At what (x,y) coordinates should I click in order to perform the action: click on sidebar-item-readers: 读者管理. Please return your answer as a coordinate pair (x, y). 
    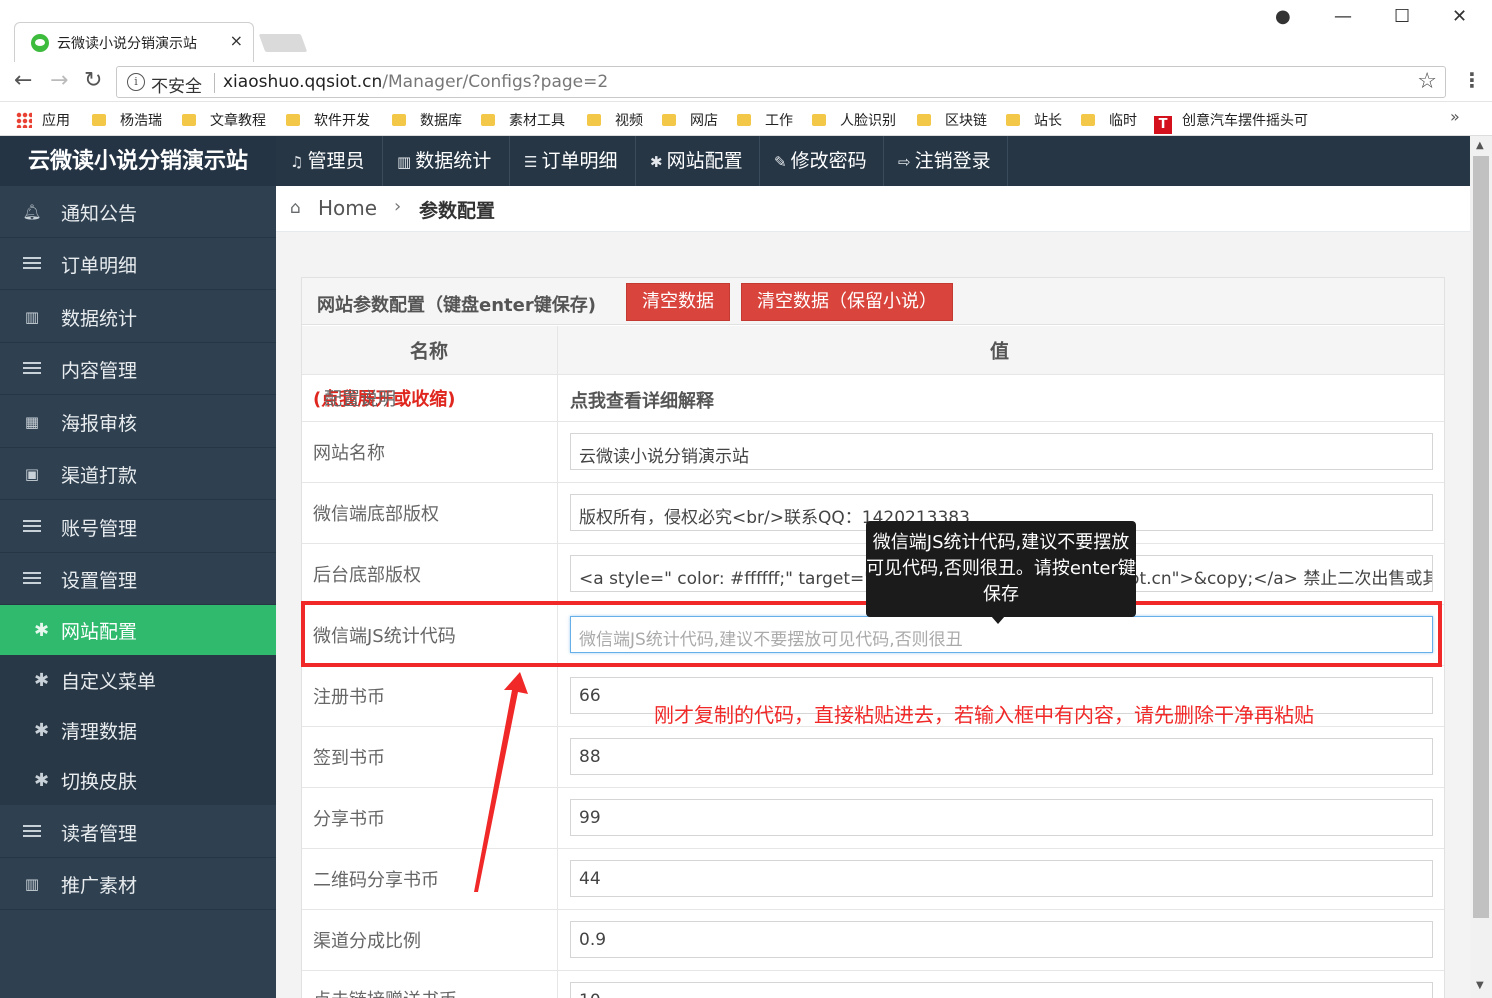
    Looking at the image, I should click on (138, 832).